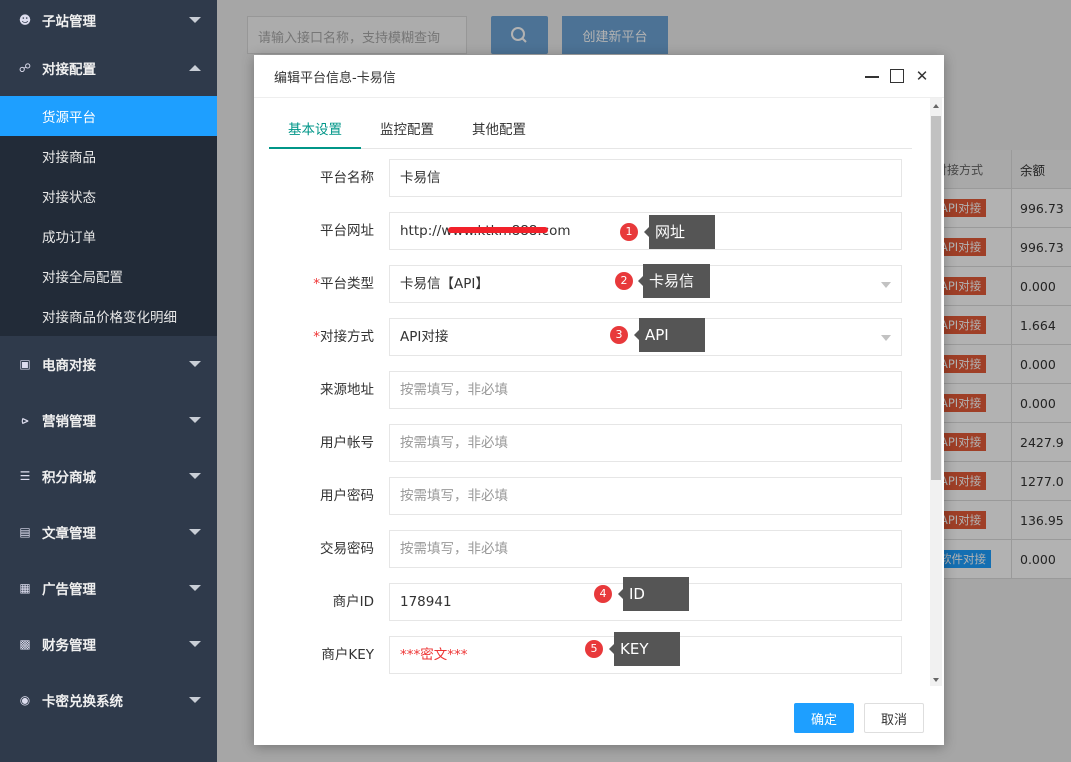 This screenshot has height=762, width=1071. I want to click on annotation-callout: KEY, so click(644, 649).